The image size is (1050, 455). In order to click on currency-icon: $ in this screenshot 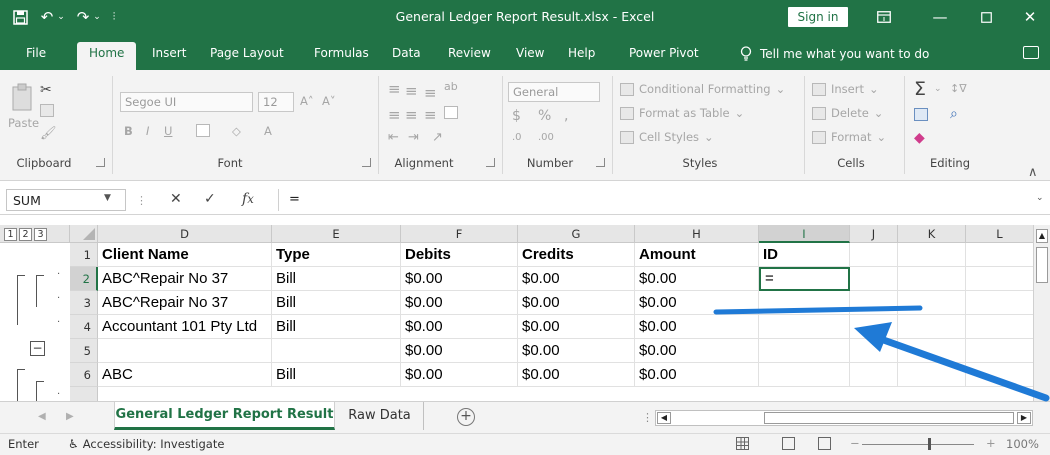, I will do `click(516, 116)`.